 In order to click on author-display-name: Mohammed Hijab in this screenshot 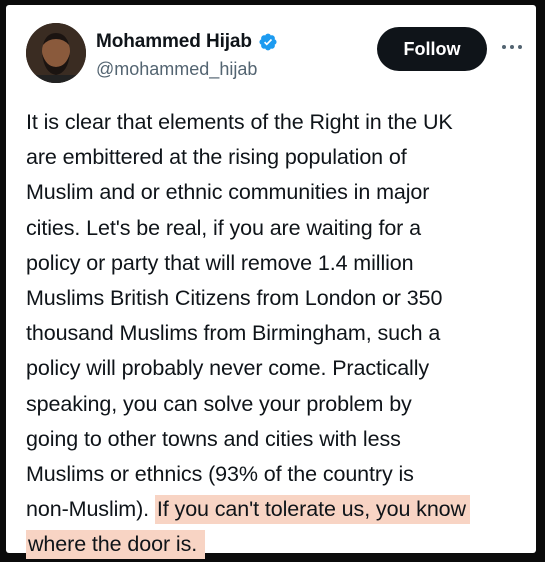, I will do `click(174, 42)`.